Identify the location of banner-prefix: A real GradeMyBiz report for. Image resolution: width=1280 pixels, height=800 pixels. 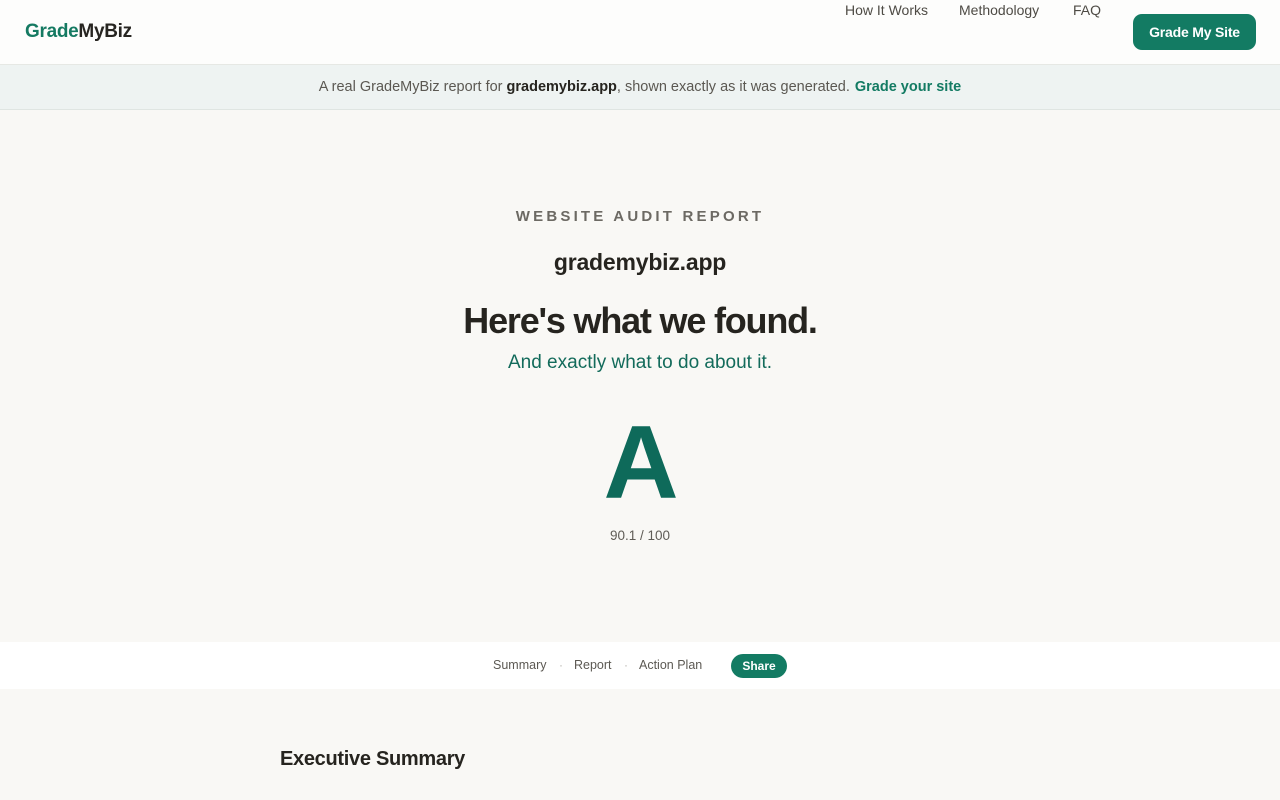
(410, 87).